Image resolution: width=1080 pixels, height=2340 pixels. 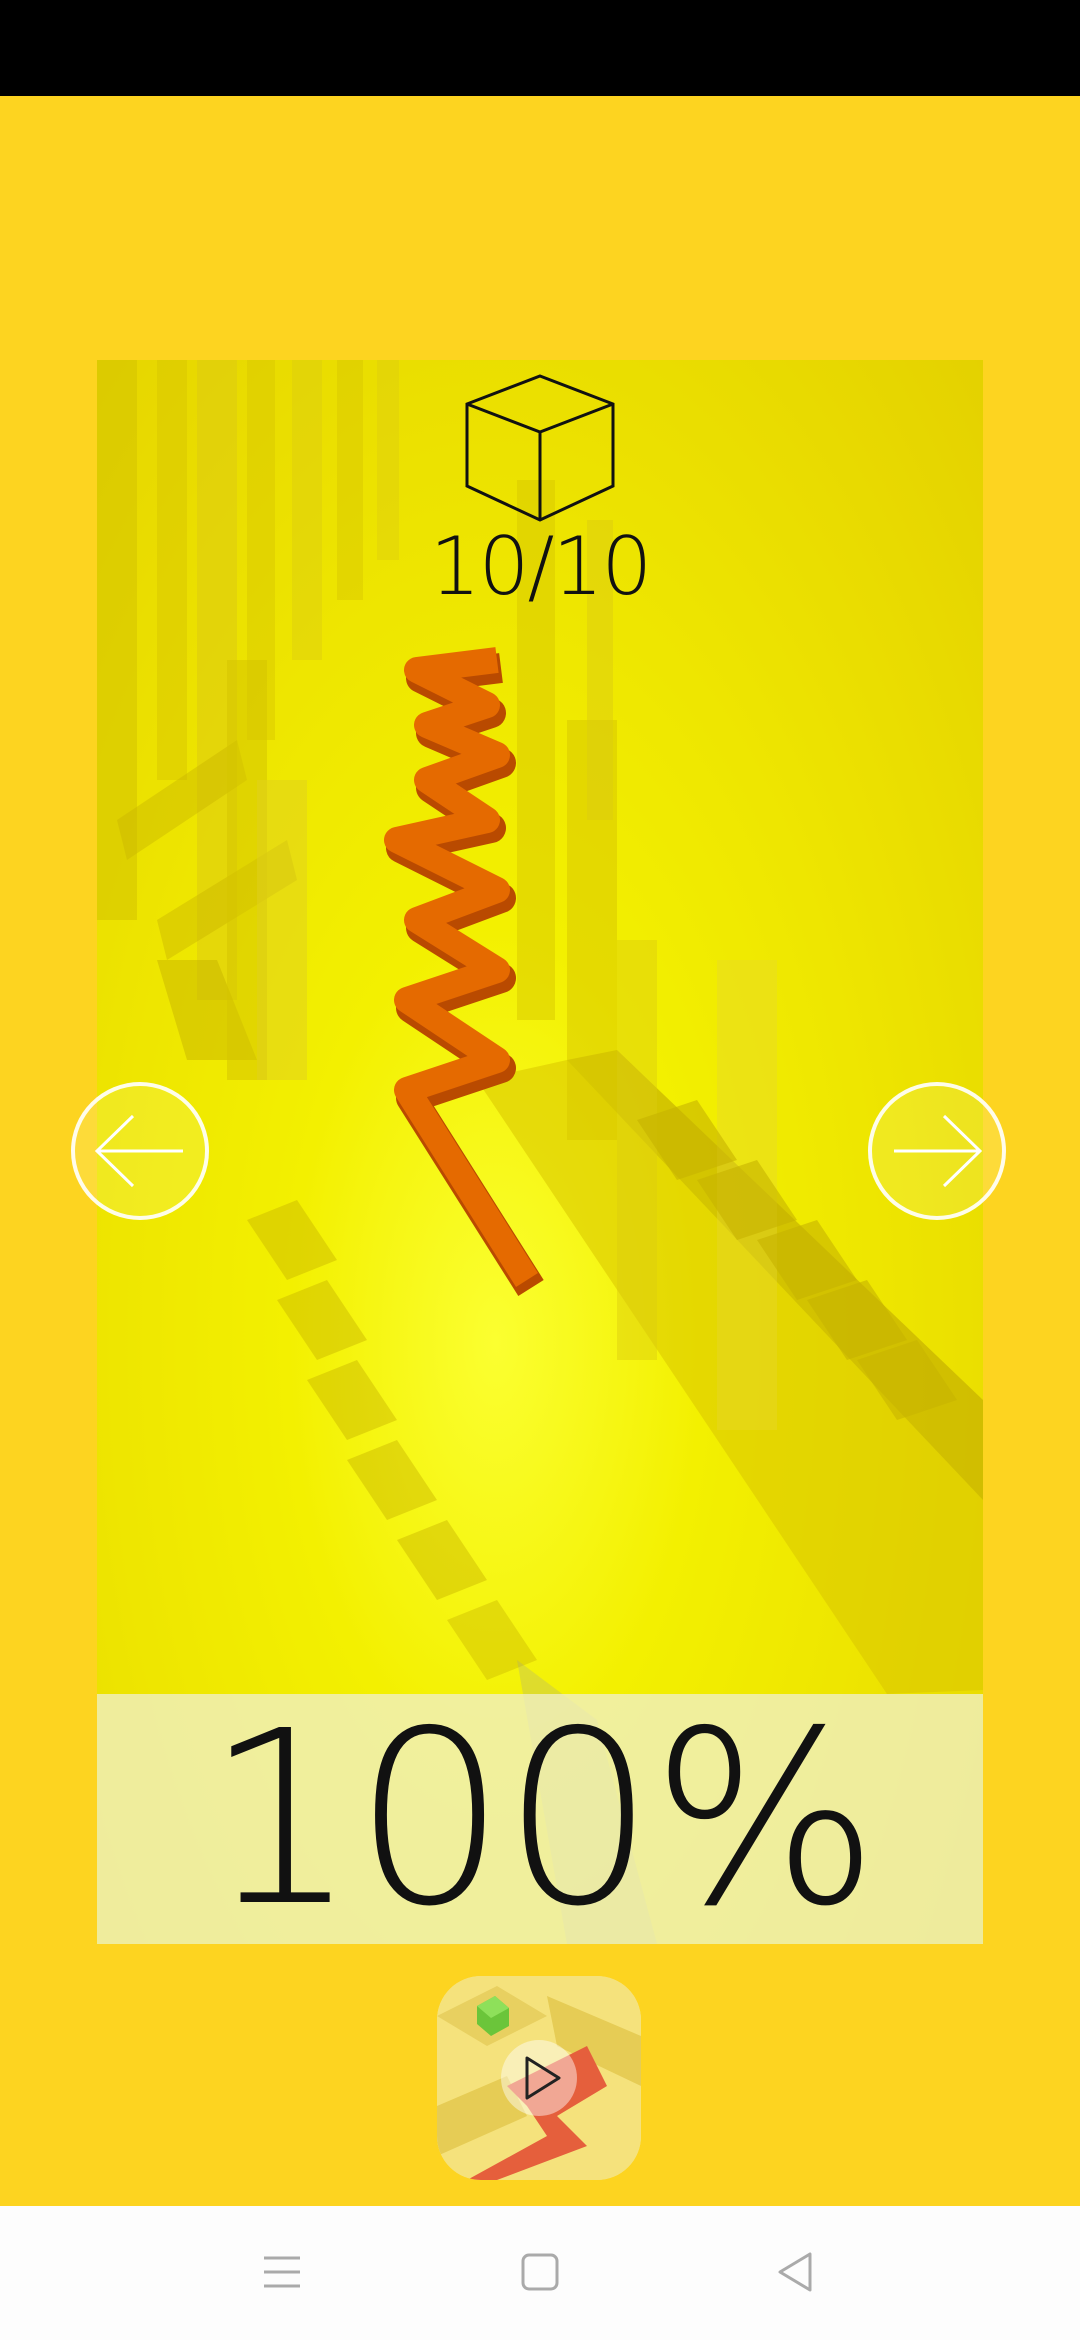 What do you see at coordinates (540, 48) in the screenshot?
I see `status-bar` at bounding box center [540, 48].